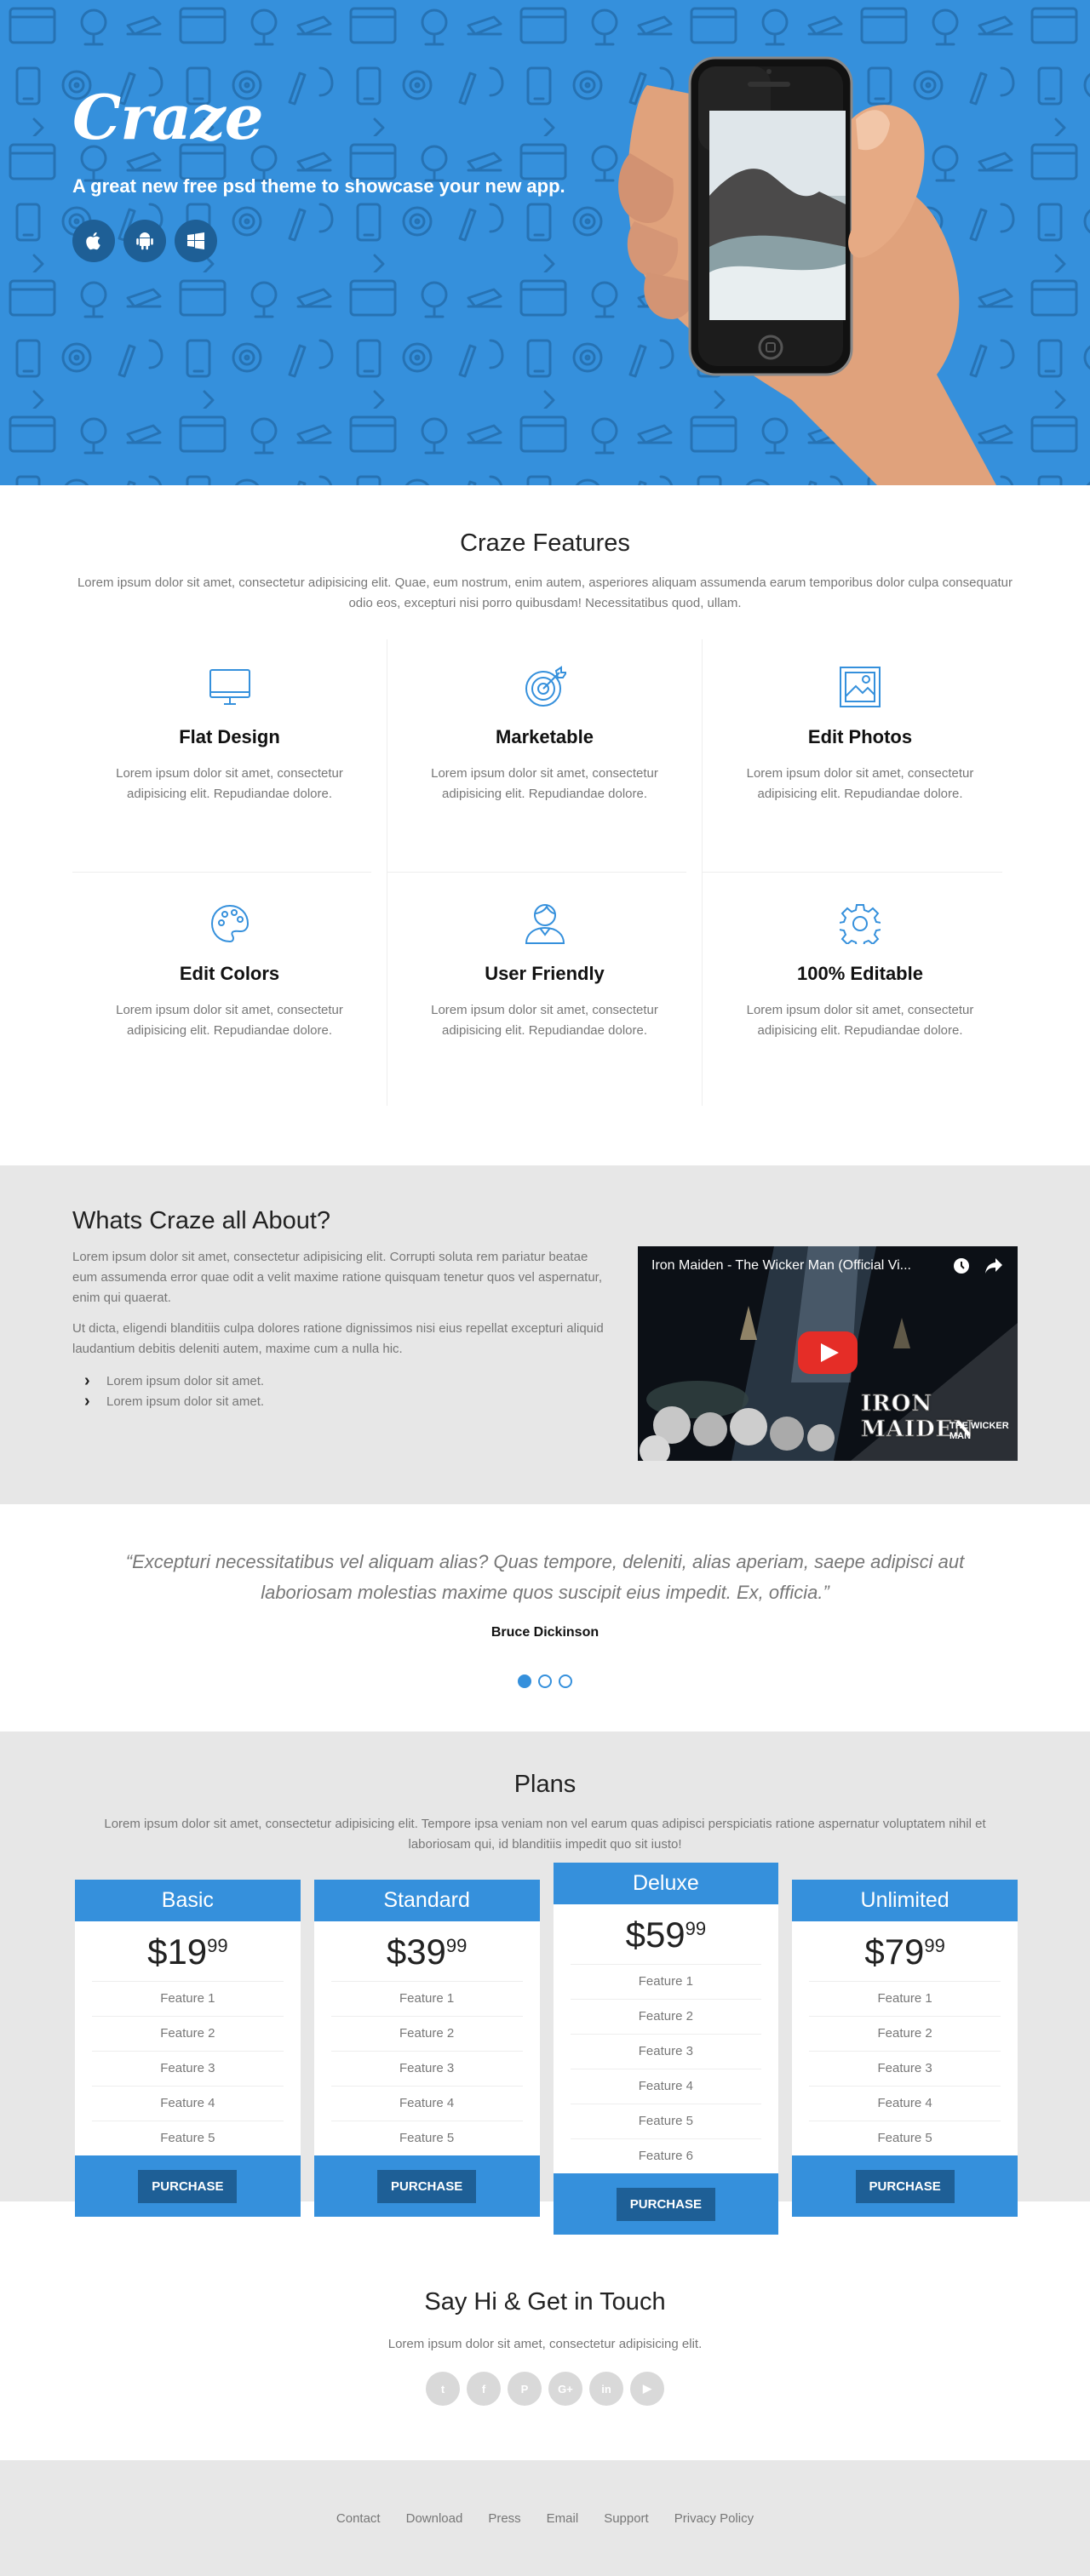  Describe the element at coordinates (545, 973) in the screenshot. I see `feature-title: User Friendly` at that location.